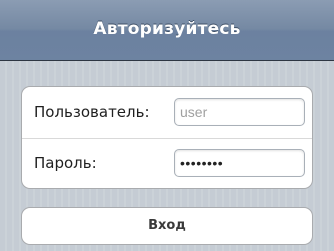 Image resolution: width=334 pixels, height=251 pixels. Describe the element at coordinates (65, 163) in the screenshot. I see `password-label: Пароль:` at that location.